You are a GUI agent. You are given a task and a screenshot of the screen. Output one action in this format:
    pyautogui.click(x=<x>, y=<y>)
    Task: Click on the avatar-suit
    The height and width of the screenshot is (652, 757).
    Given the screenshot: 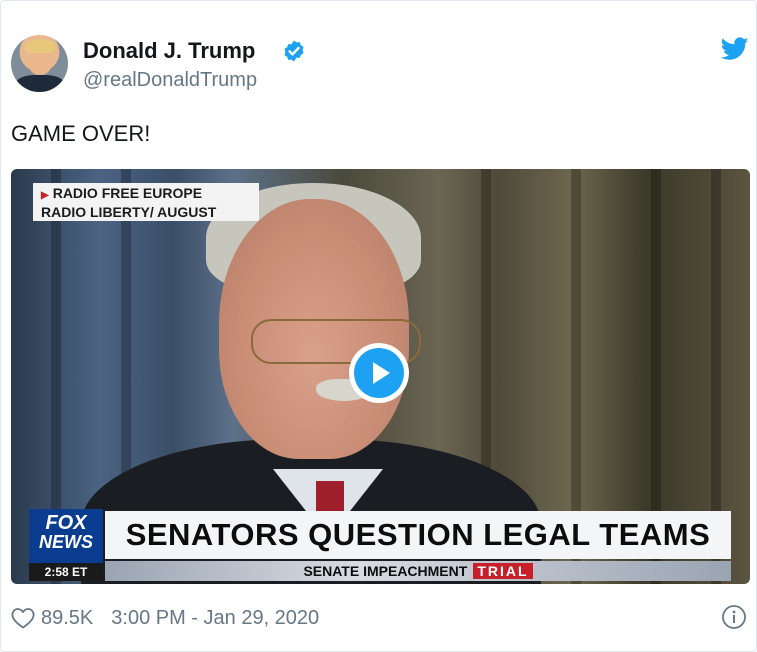 What is the action you would take?
    pyautogui.click(x=40, y=83)
    